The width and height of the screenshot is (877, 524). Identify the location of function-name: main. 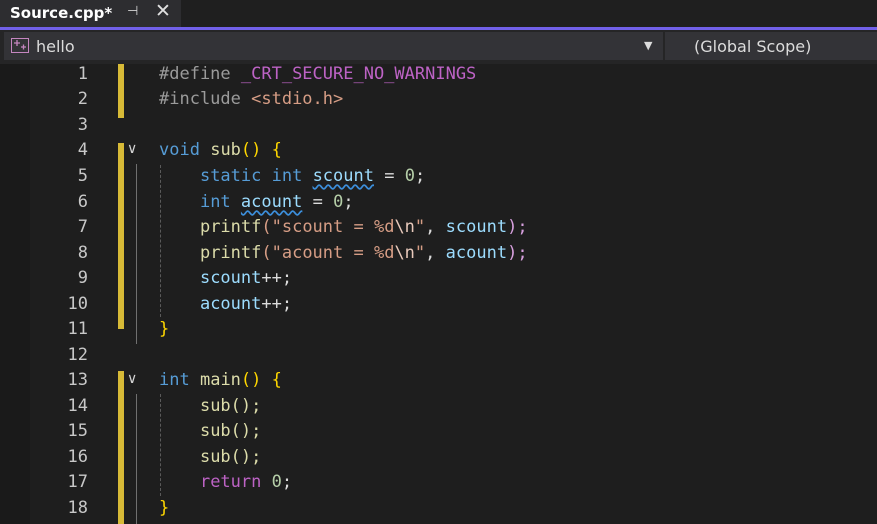
(220, 380).